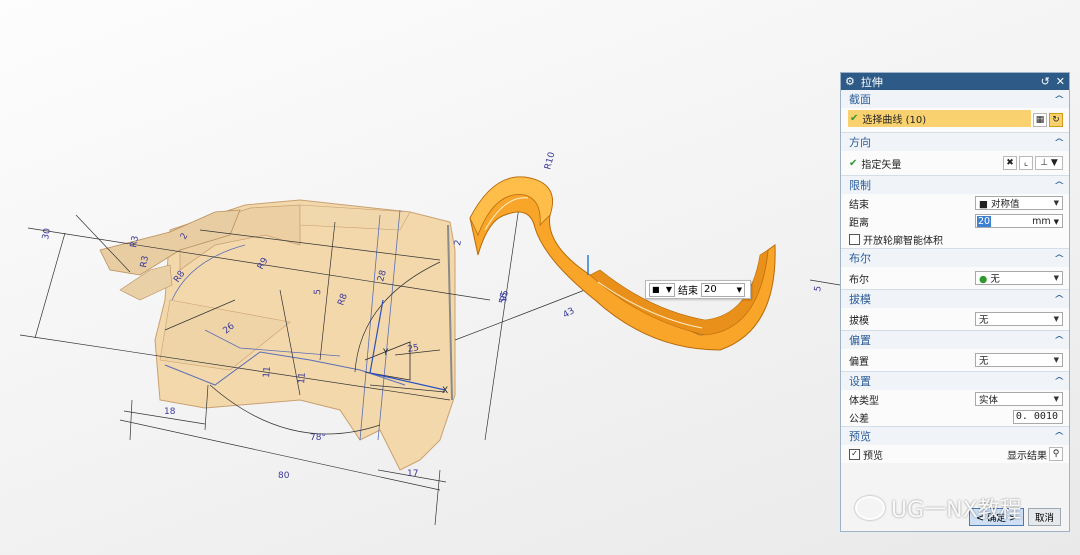 This screenshot has height=555, width=1080. I want to click on preview-header: 预览 ^, so click(955, 436).